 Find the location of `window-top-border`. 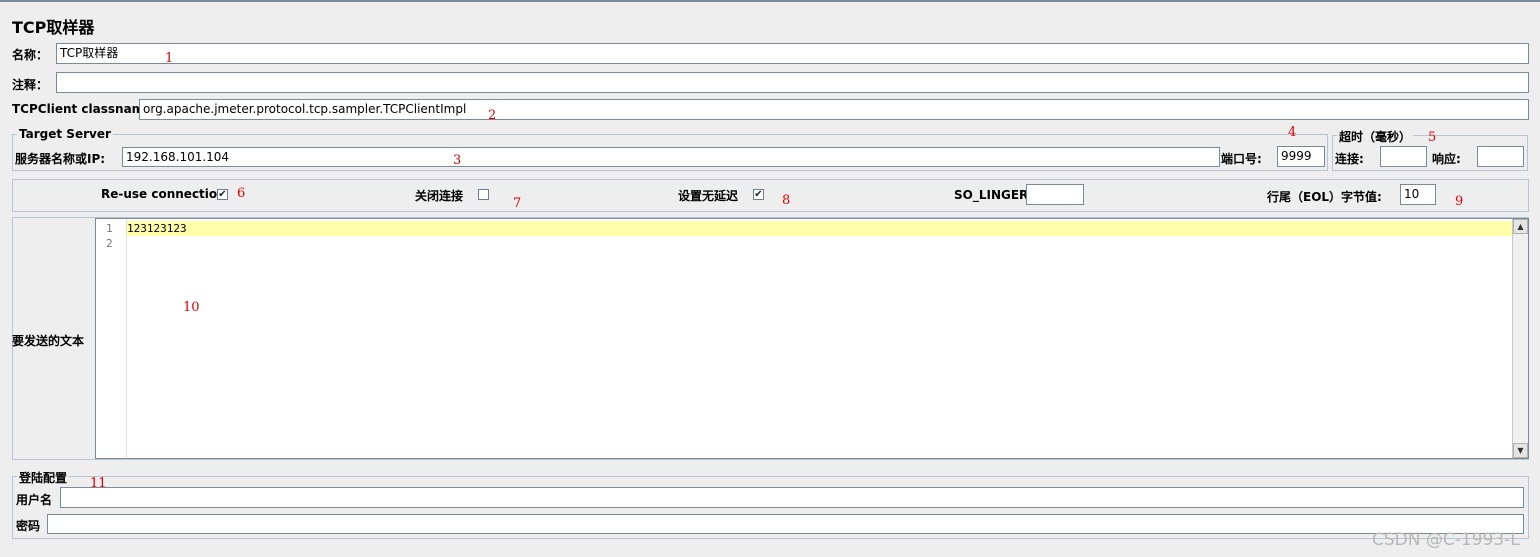

window-top-border is located at coordinates (770, 1).